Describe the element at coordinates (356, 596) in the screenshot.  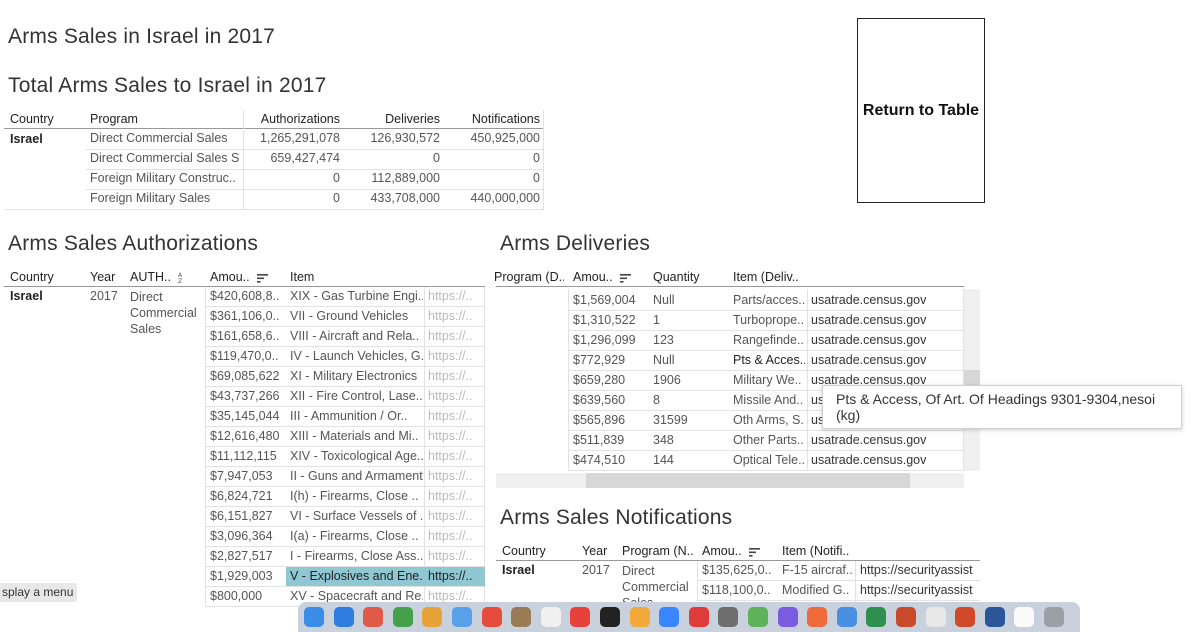
I see `auth-item-cell: XV - Spacecraft and Re..` at that location.